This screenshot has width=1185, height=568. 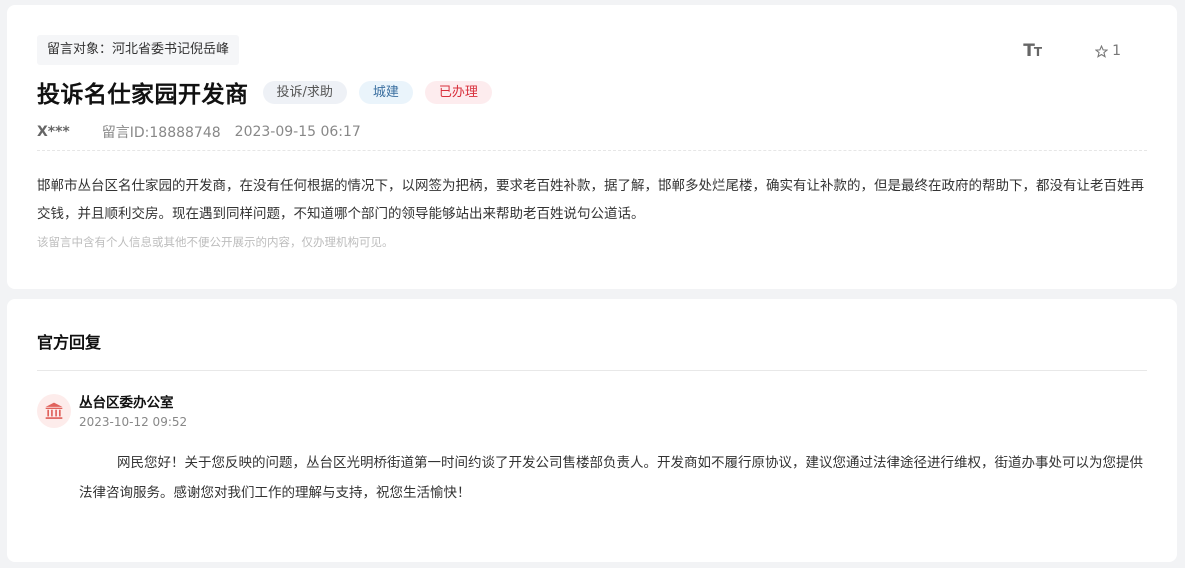 What do you see at coordinates (1102, 51) in the screenshot?
I see `star-icon` at bounding box center [1102, 51].